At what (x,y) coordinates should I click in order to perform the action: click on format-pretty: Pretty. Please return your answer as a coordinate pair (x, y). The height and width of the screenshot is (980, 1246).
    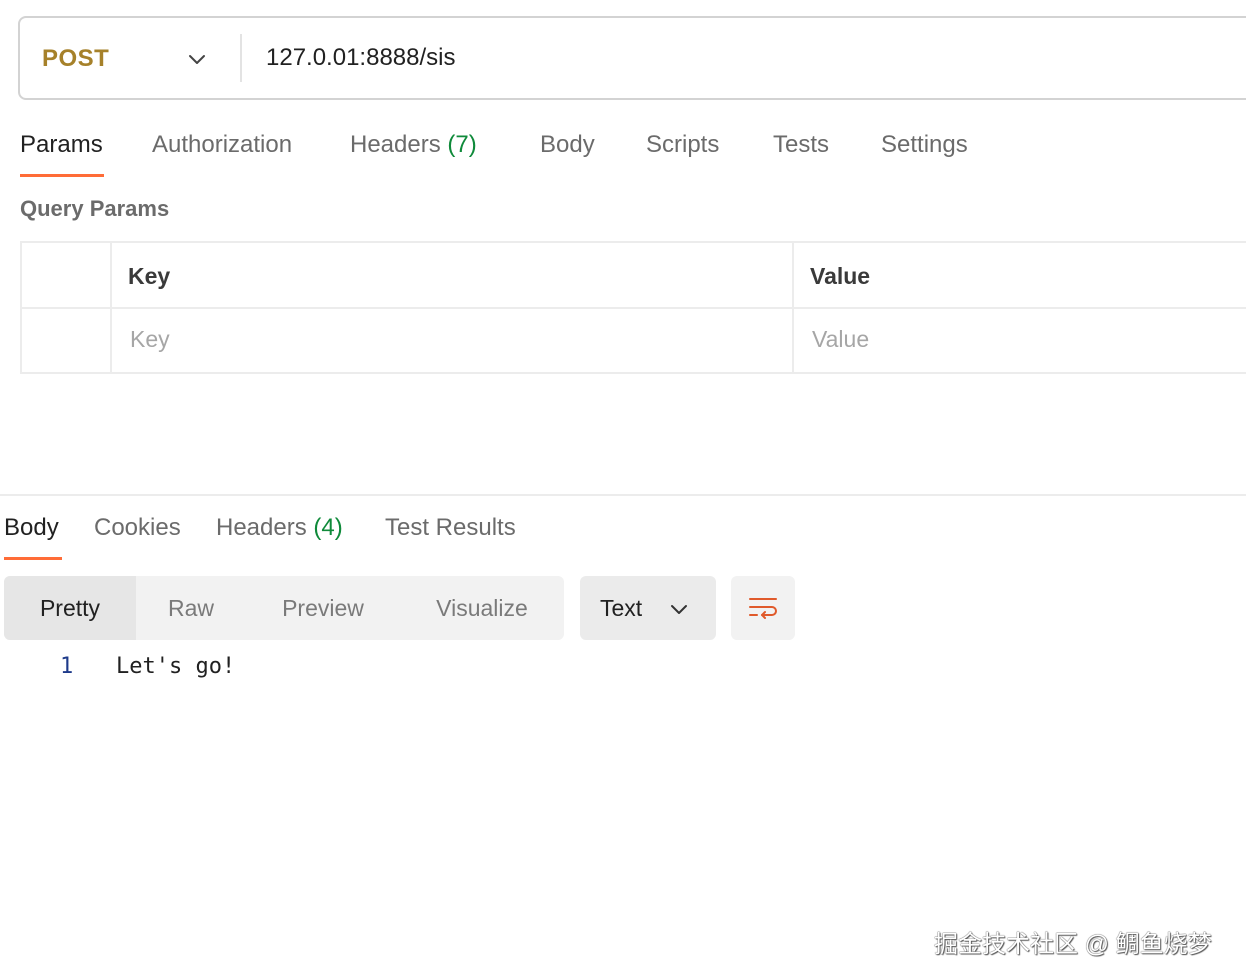
    Looking at the image, I should click on (70, 608).